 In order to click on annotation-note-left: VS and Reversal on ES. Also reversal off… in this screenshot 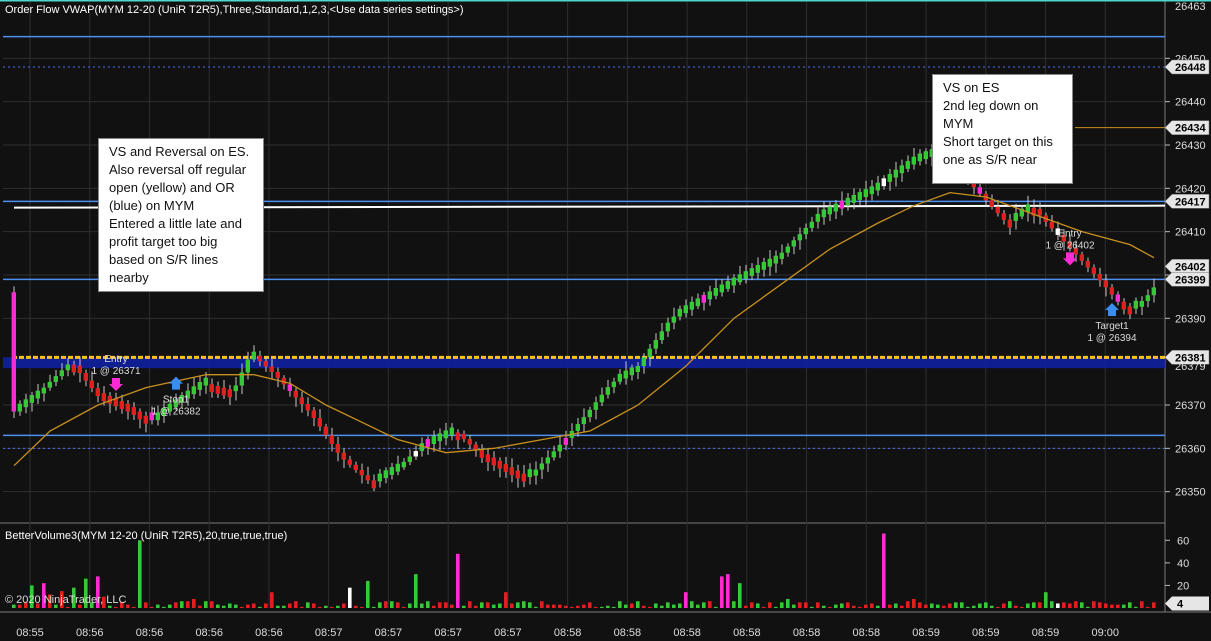, I will do `click(181, 215)`.